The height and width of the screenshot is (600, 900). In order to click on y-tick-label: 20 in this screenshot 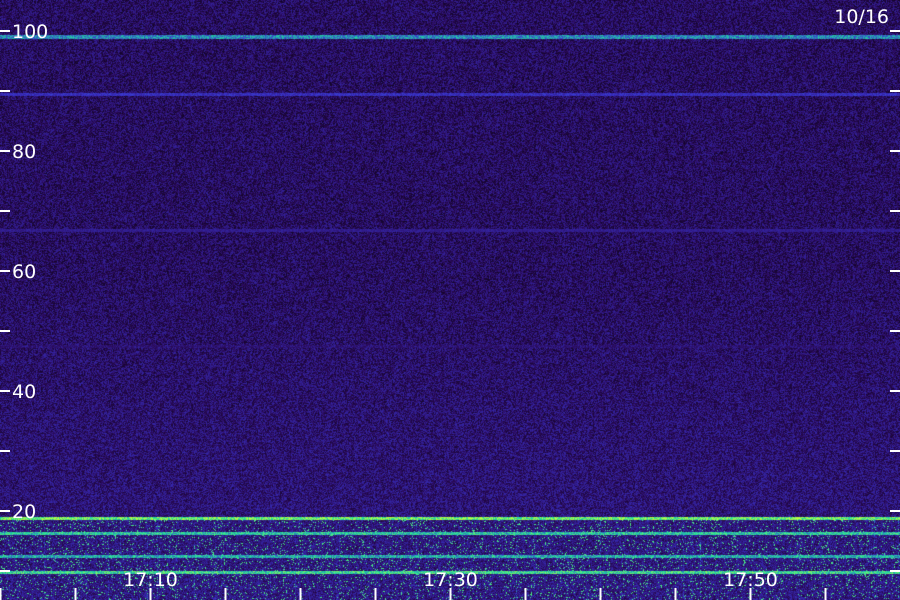, I will do `click(24, 512)`.